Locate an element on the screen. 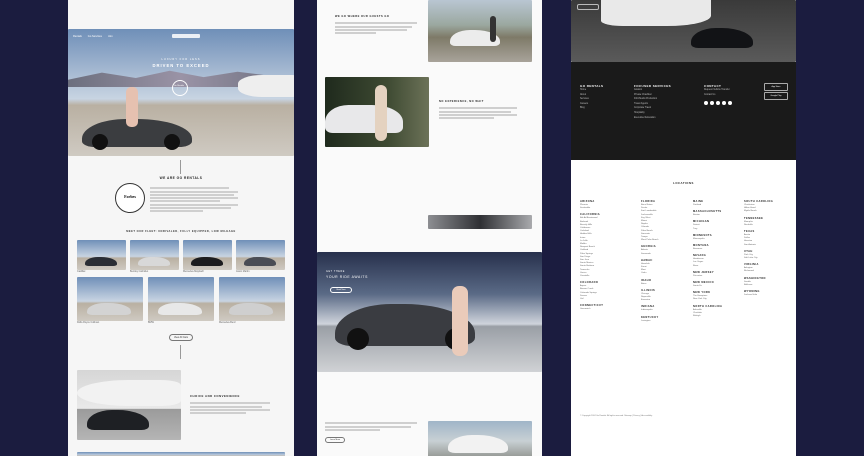 The height and width of the screenshot is (456, 864). city-link: Santa Fe is located at coordinates (717, 286).